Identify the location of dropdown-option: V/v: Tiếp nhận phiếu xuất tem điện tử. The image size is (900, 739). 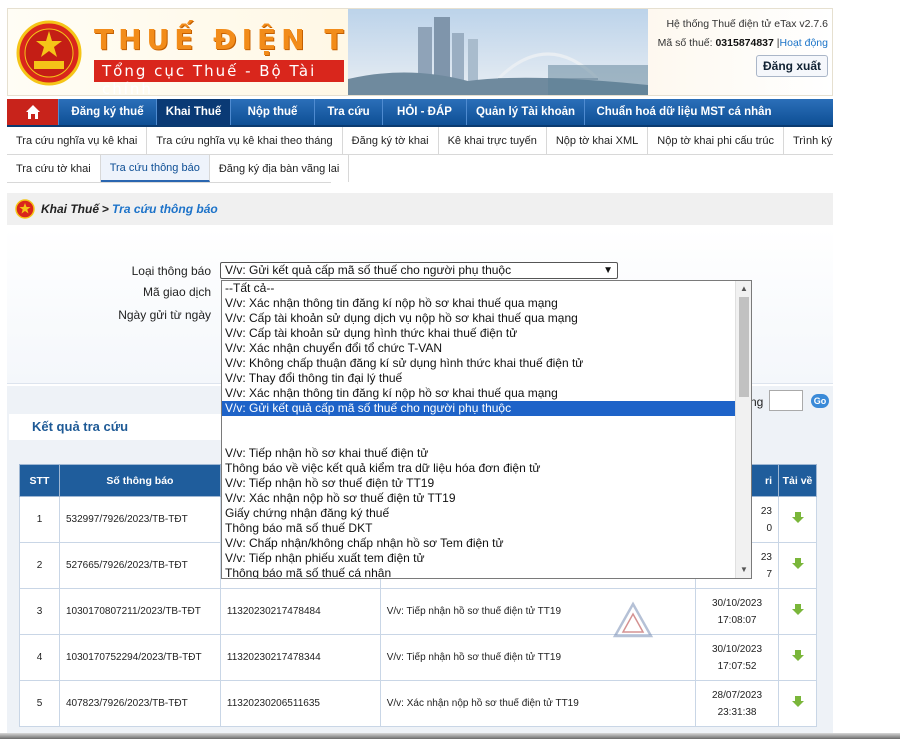
(479, 558).